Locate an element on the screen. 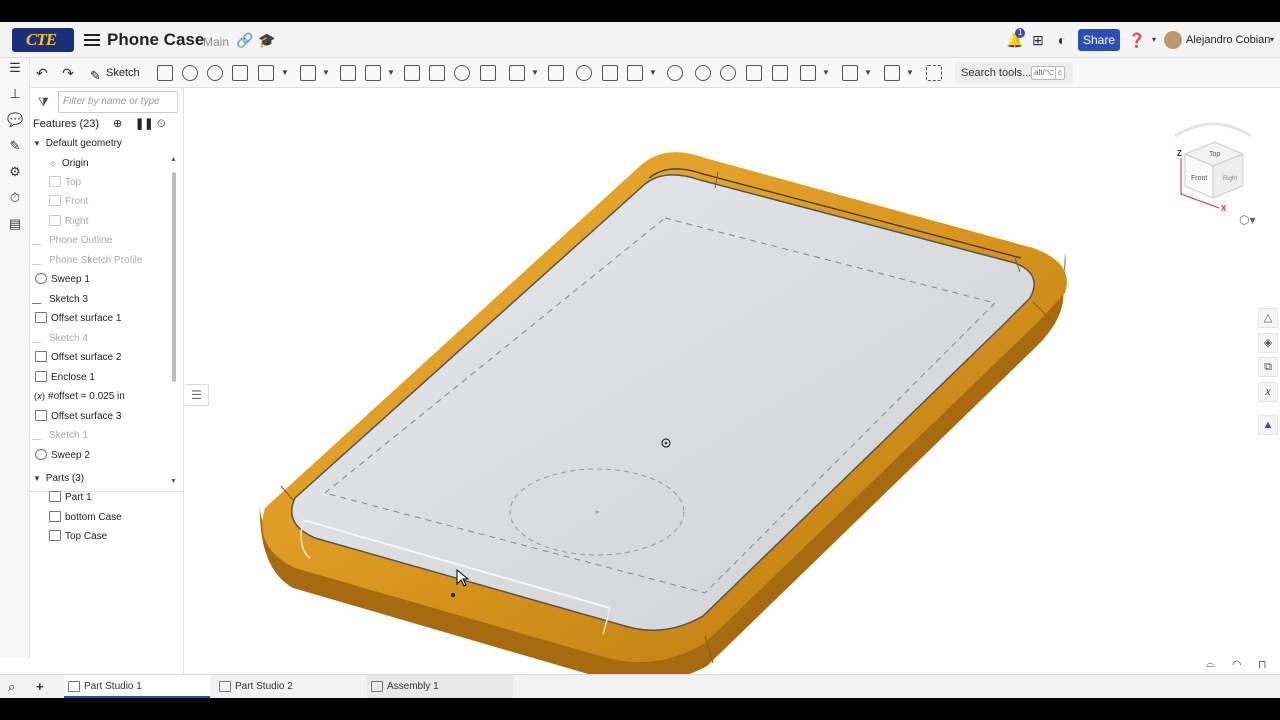 This screenshot has width=1280, height=720. mass-properties-icon: ⧉ is located at coordinates (1268, 367).